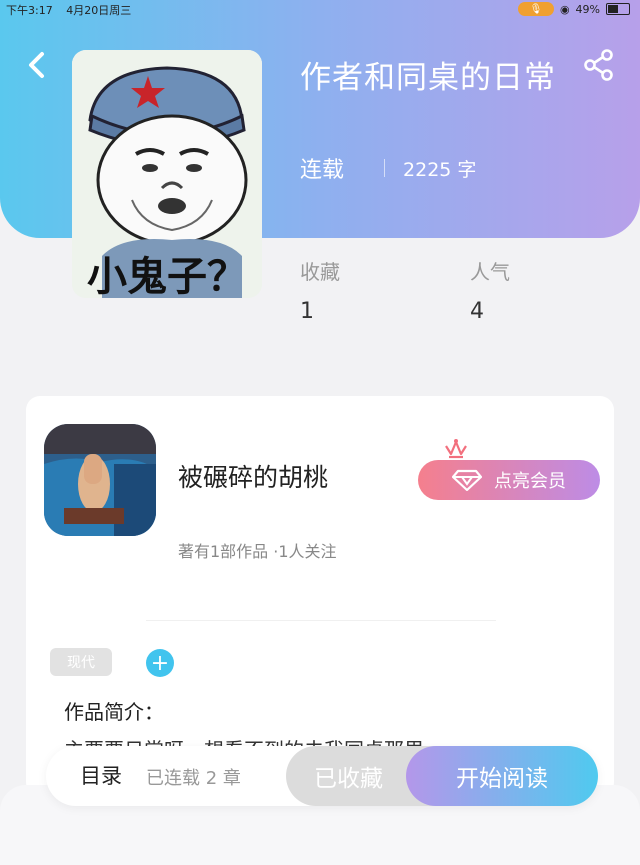 Image resolution: width=640 pixels, height=865 pixels. What do you see at coordinates (193, 778) in the screenshot?
I see `chapter-count: 已连载 2 章` at bounding box center [193, 778].